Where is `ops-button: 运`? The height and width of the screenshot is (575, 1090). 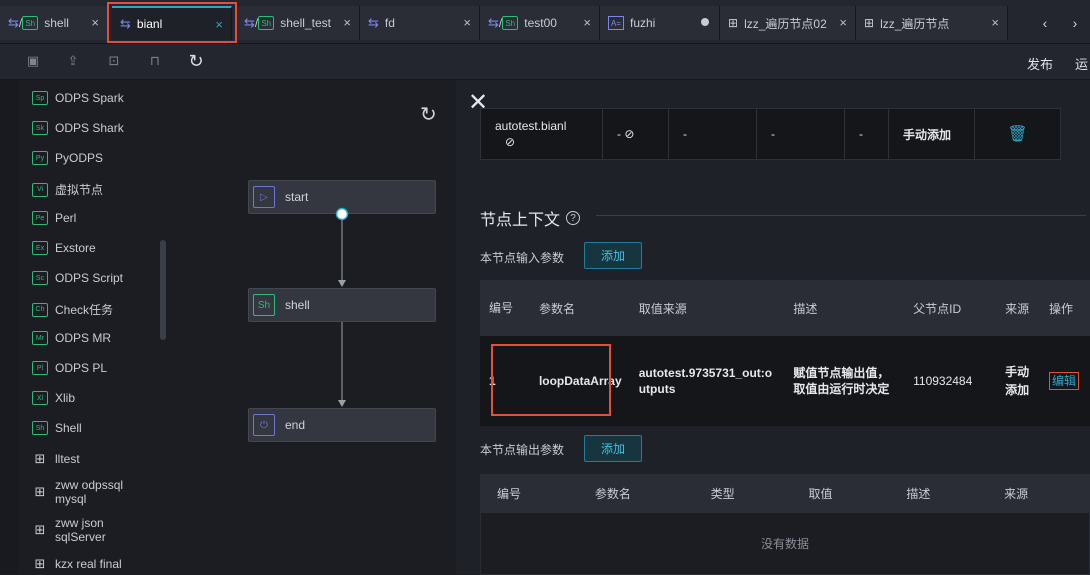
ops-button: 运 is located at coordinates (1081, 63).